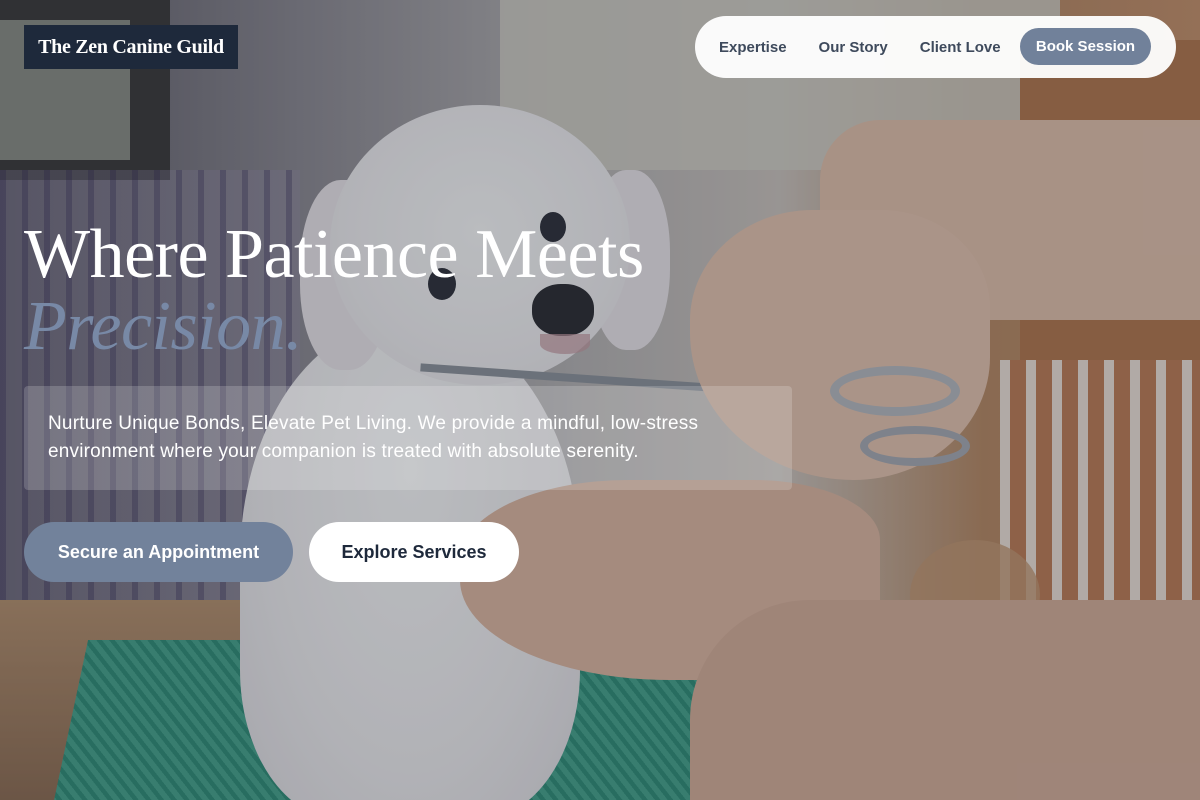  What do you see at coordinates (163, 326) in the screenshot?
I see `hero-headline-accent: Precision.` at bounding box center [163, 326].